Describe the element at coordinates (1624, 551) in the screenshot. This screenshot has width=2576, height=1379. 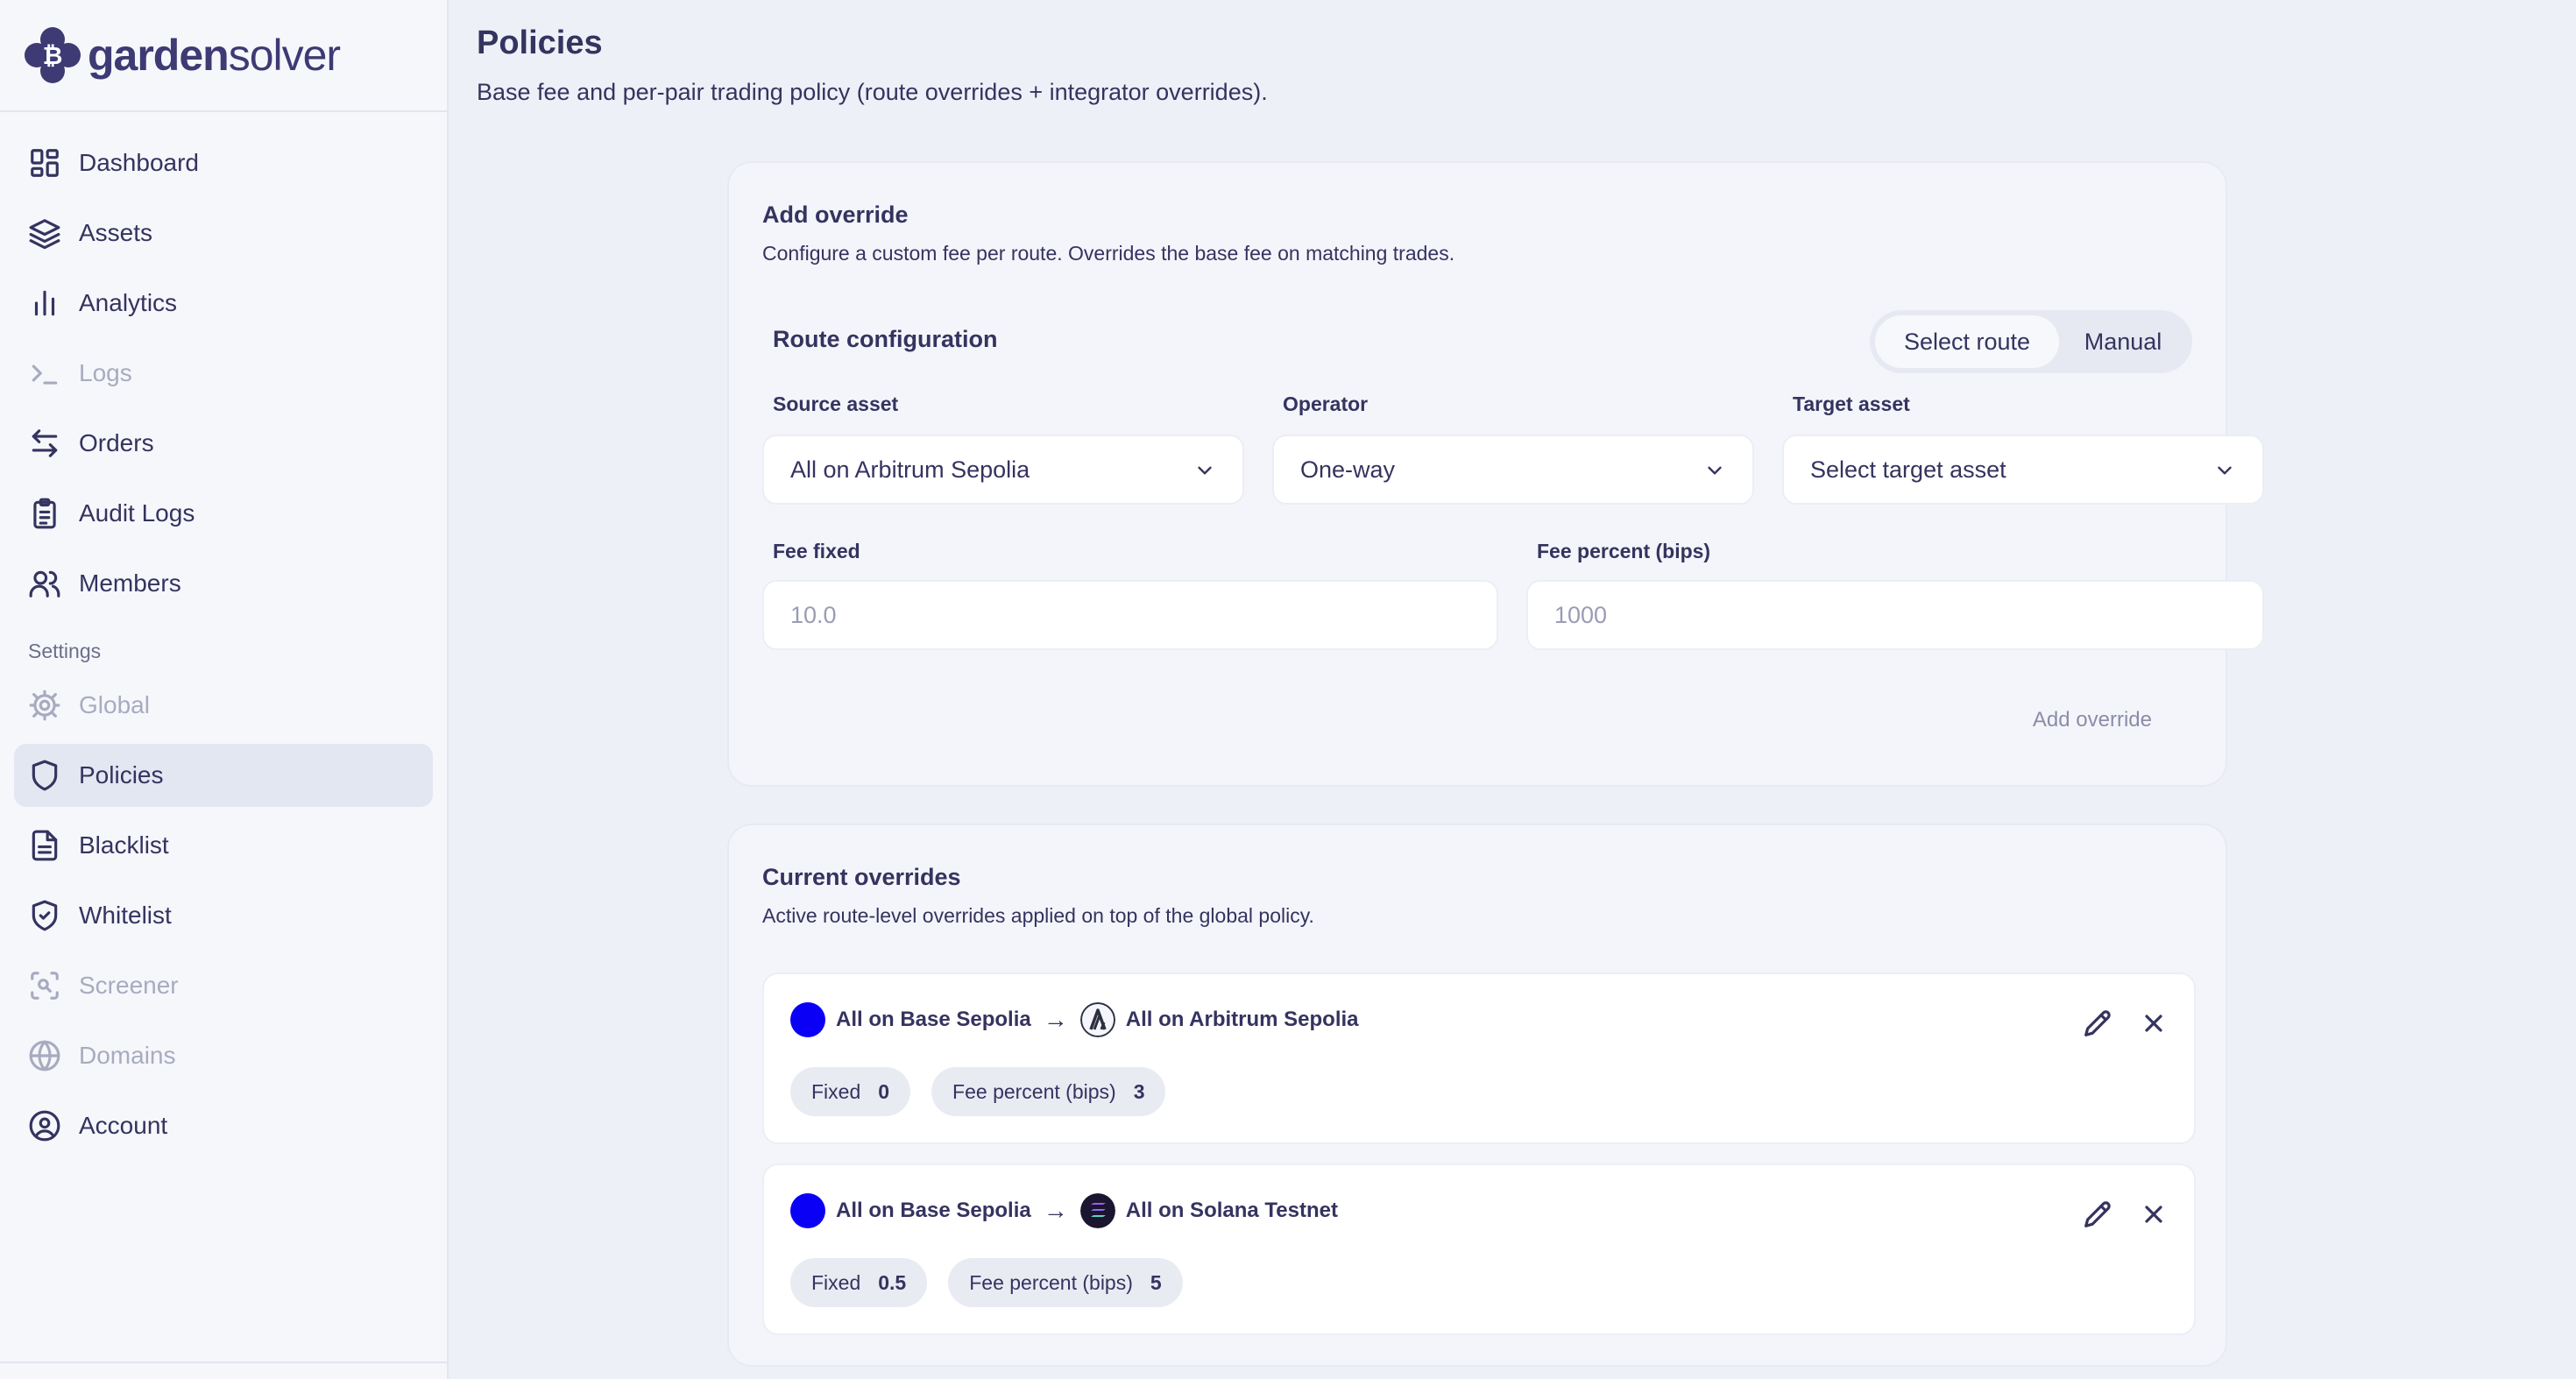
I see `fee-percent-label: Fee percent (bips)` at that location.